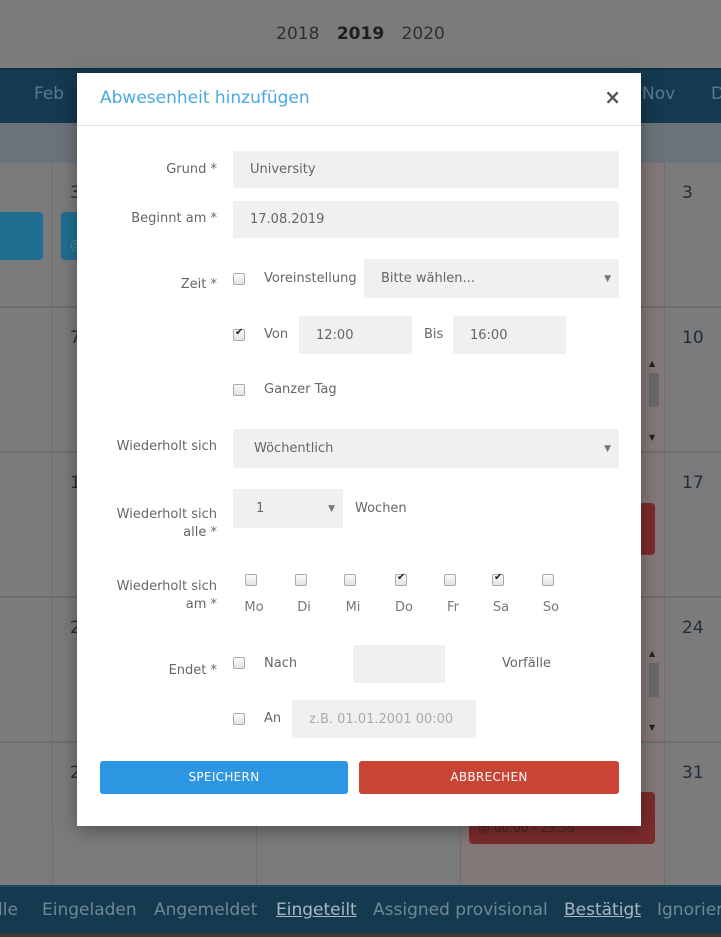 Image resolution: width=721 pixels, height=937 pixels. What do you see at coordinates (384, 719) in the screenshot?
I see `end-date-input: z.B. 01.01.2001 00:00` at bounding box center [384, 719].